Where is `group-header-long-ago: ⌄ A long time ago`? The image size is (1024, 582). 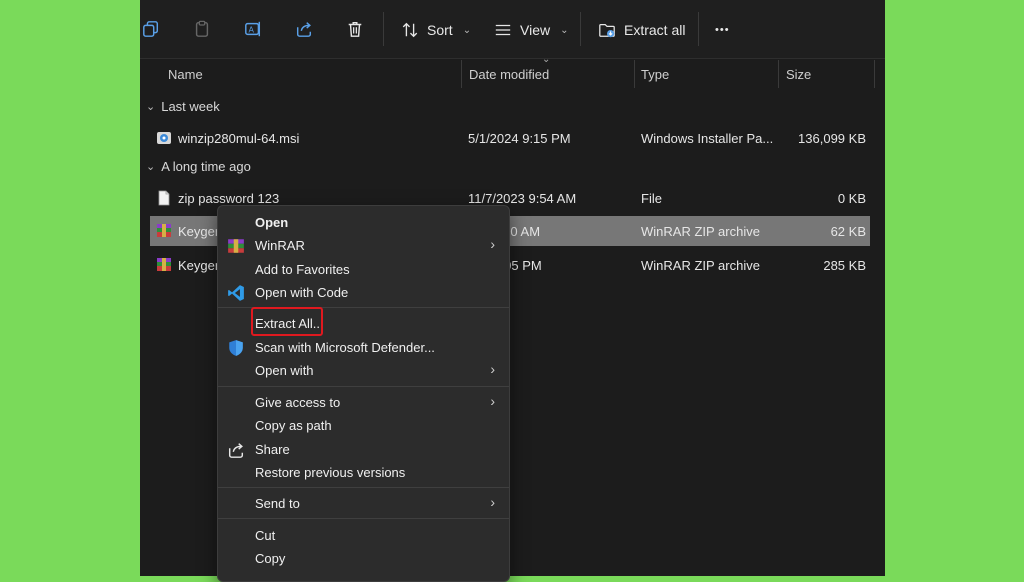
group-header-long-ago: ⌄ A long time ago is located at coordinates (198, 166).